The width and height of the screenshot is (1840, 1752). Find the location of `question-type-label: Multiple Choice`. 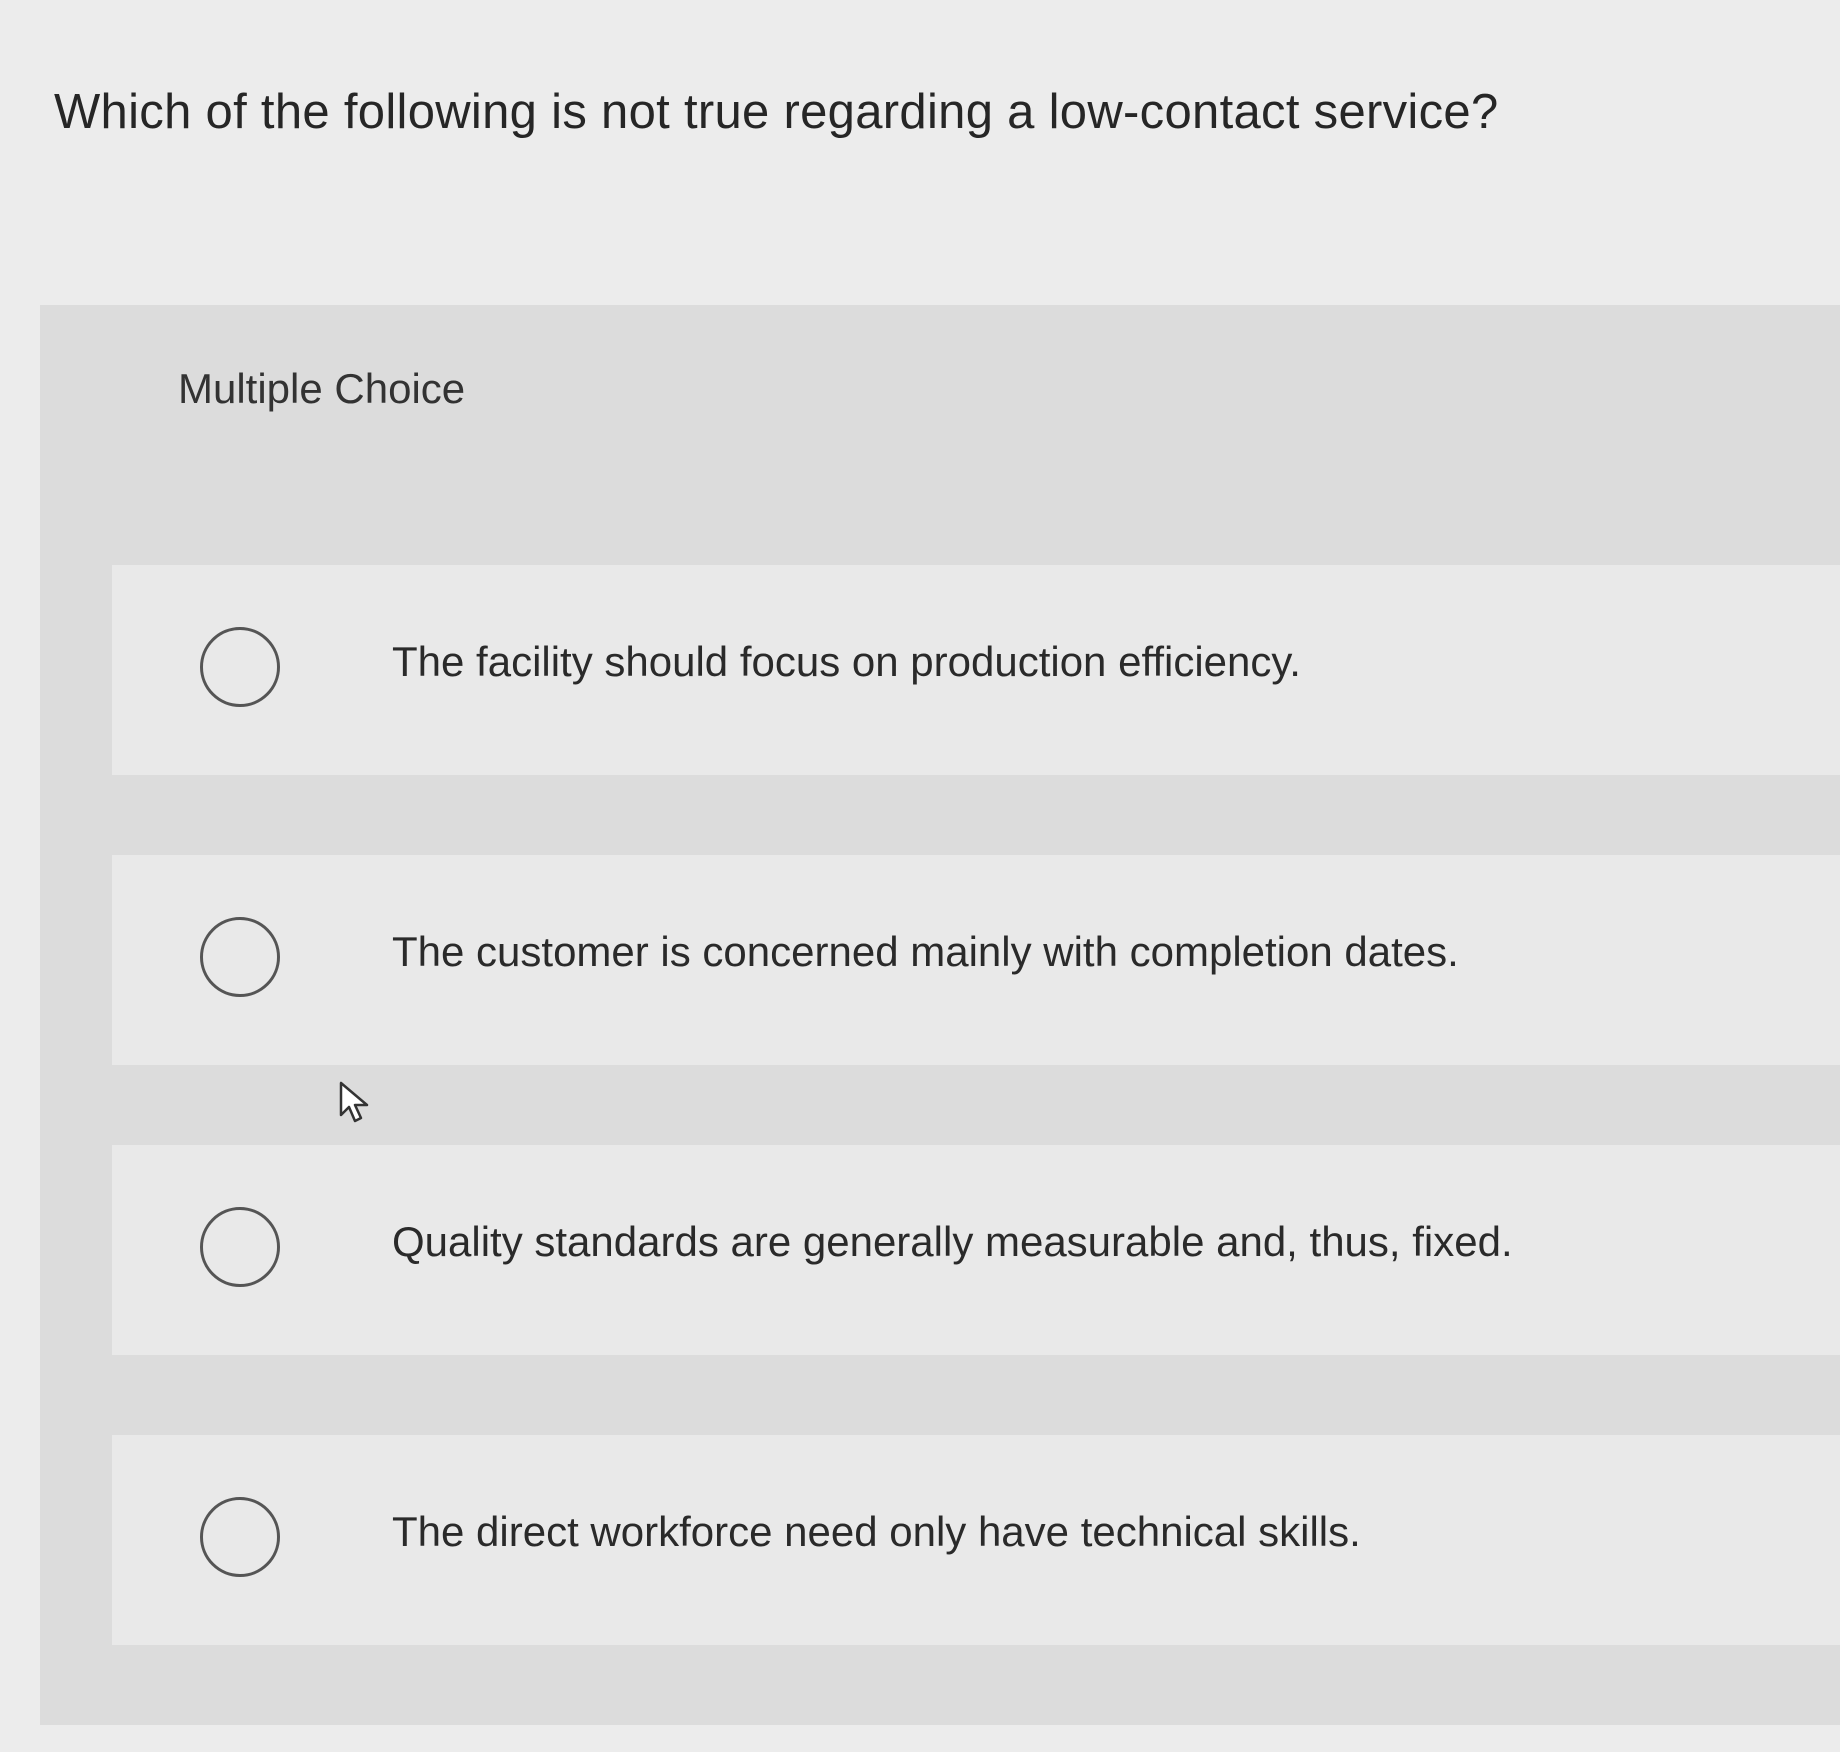

question-type-label: Multiple Choice is located at coordinates (322, 388).